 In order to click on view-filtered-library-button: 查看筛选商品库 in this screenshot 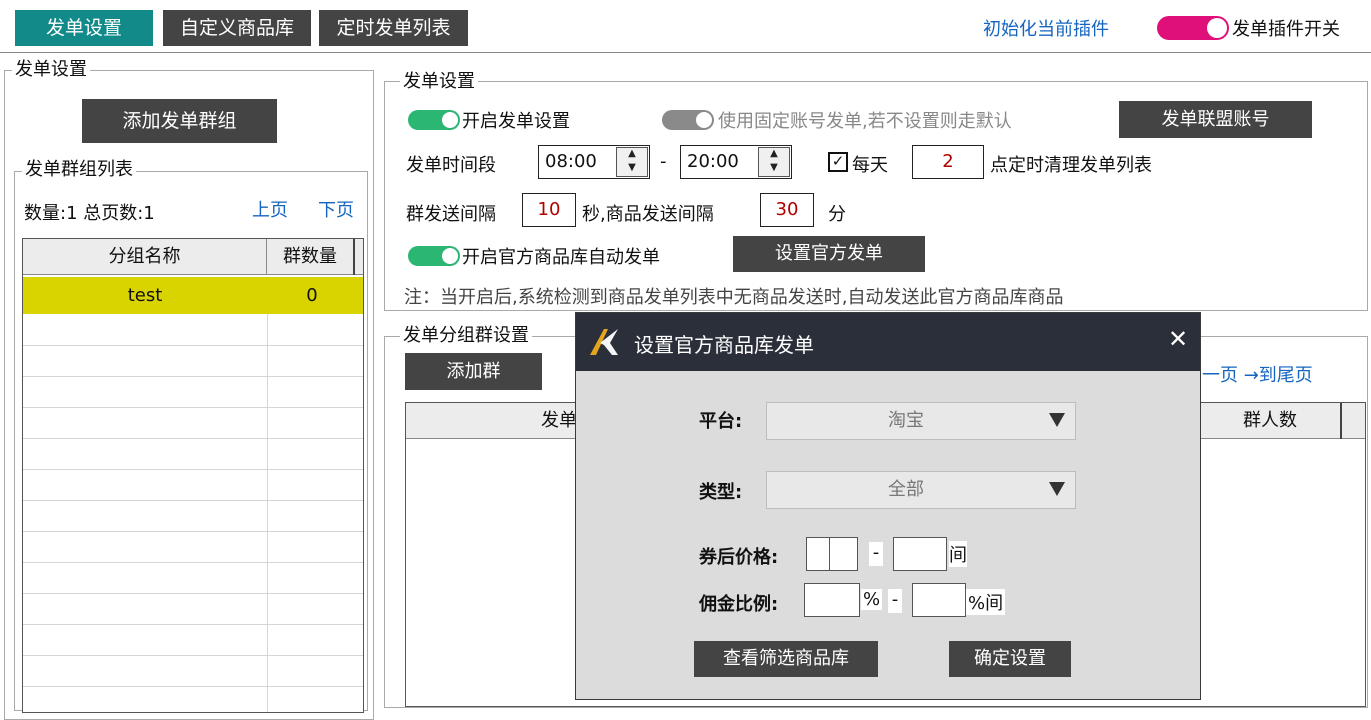, I will do `click(786, 659)`.